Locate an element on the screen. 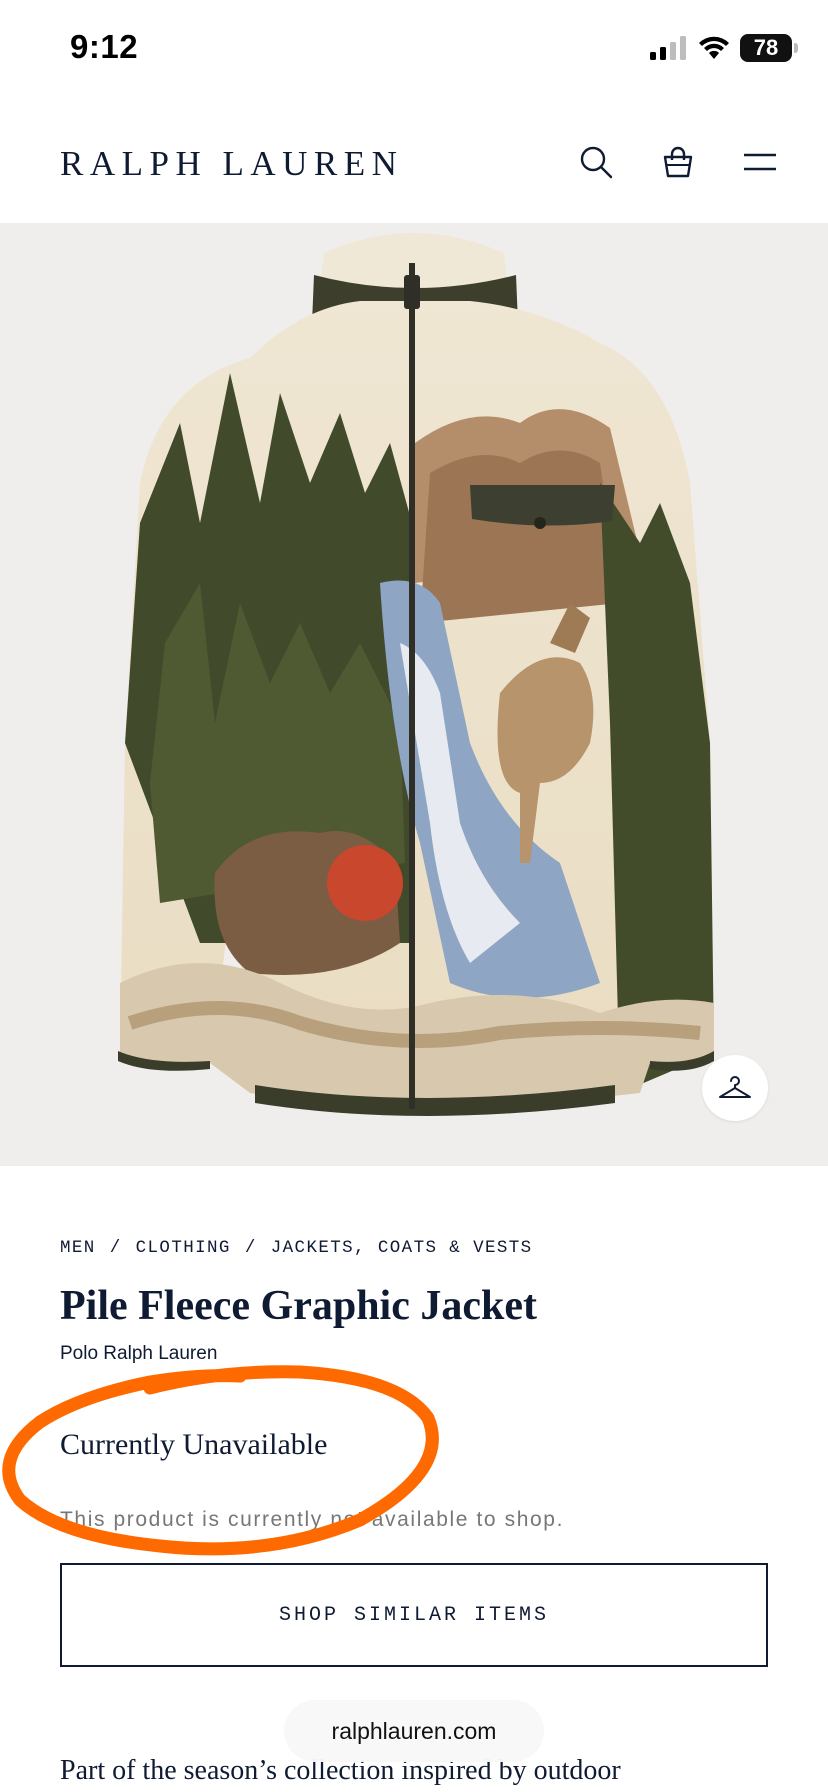  cart-button is located at coordinates (678, 162).